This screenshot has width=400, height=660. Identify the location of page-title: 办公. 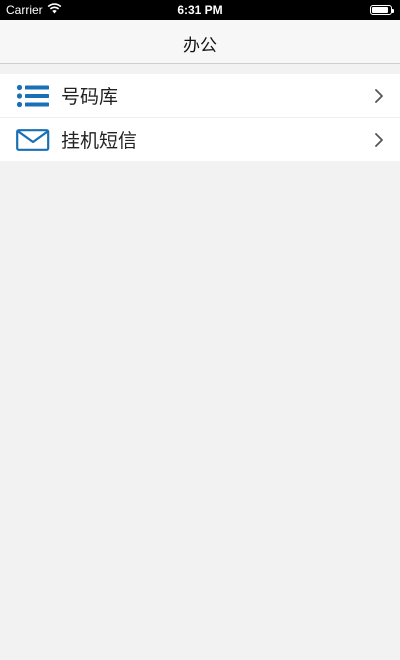
(200, 46).